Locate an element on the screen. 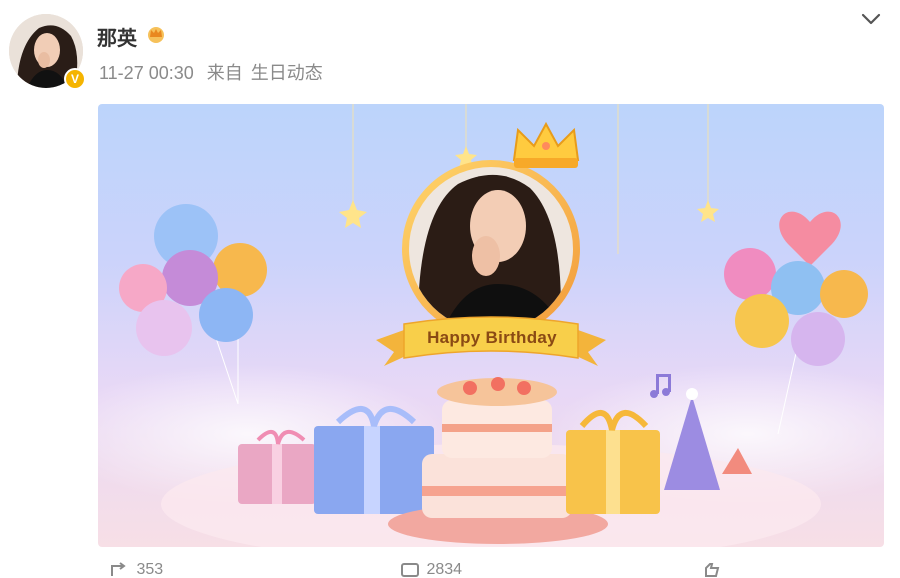 This screenshot has height=578, width=900. post-meta: 11-27 00:30 来自 生日动态 is located at coordinates (215, 72).